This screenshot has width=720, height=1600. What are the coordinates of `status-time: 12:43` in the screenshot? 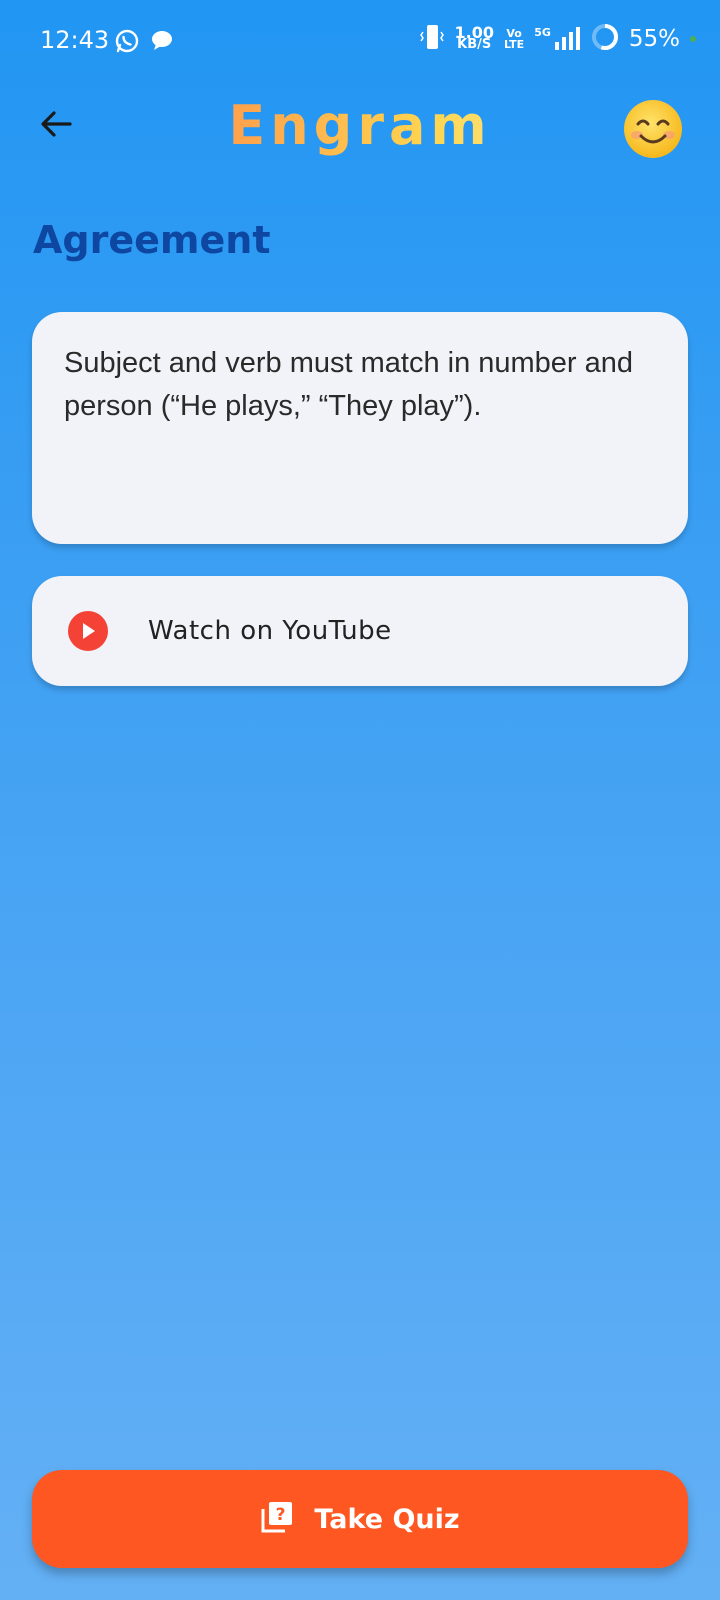 It's located at (75, 40).